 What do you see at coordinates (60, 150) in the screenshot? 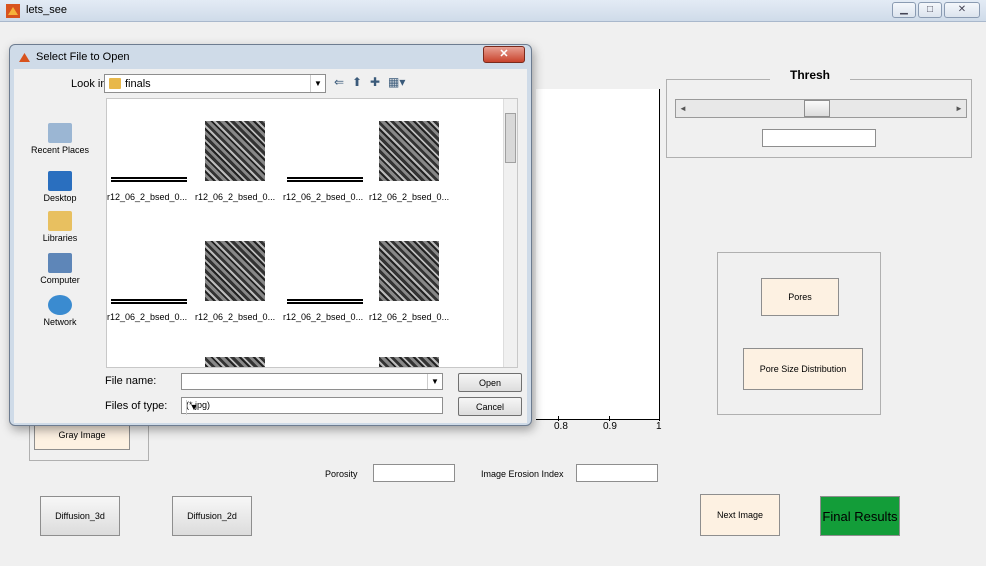
I see `place-label: Recent Places` at bounding box center [60, 150].